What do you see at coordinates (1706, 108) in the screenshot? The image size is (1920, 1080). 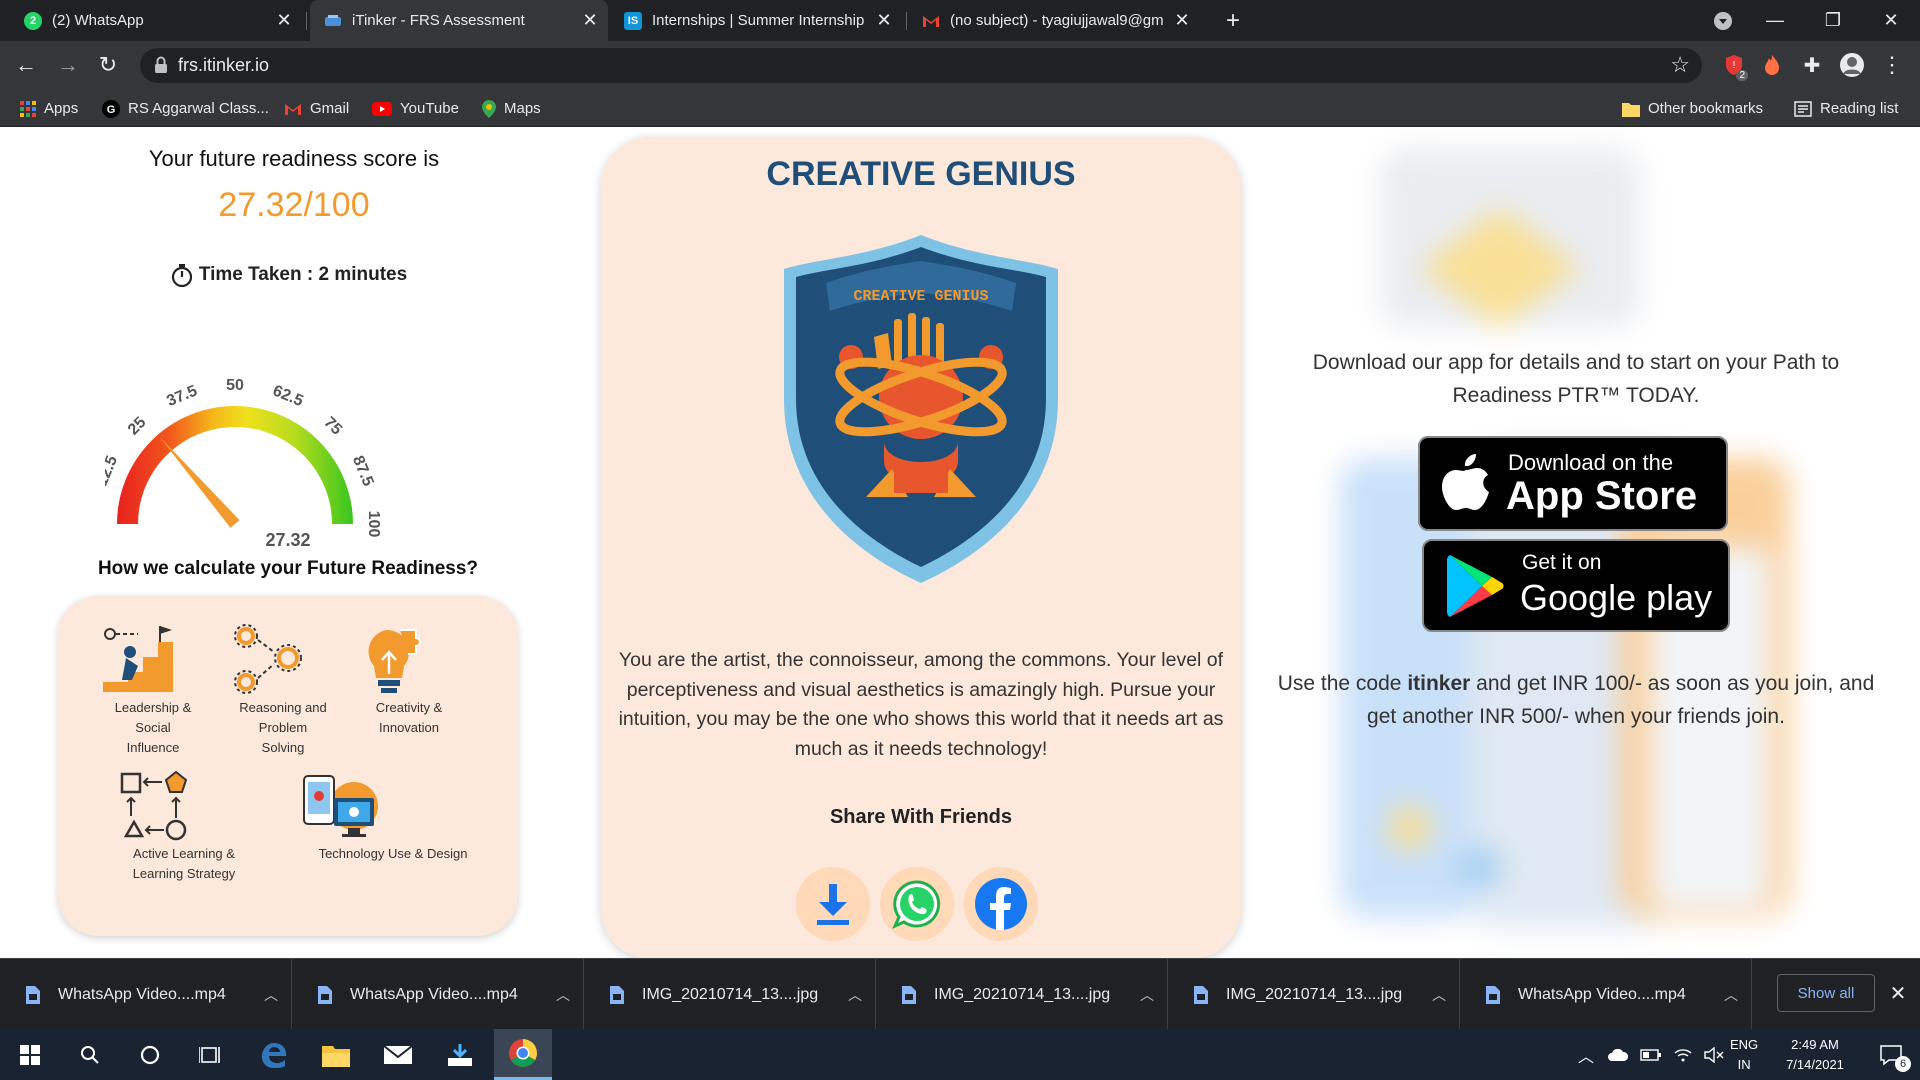 I see `bookmark-label: Other bookmarks` at bounding box center [1706, 108].